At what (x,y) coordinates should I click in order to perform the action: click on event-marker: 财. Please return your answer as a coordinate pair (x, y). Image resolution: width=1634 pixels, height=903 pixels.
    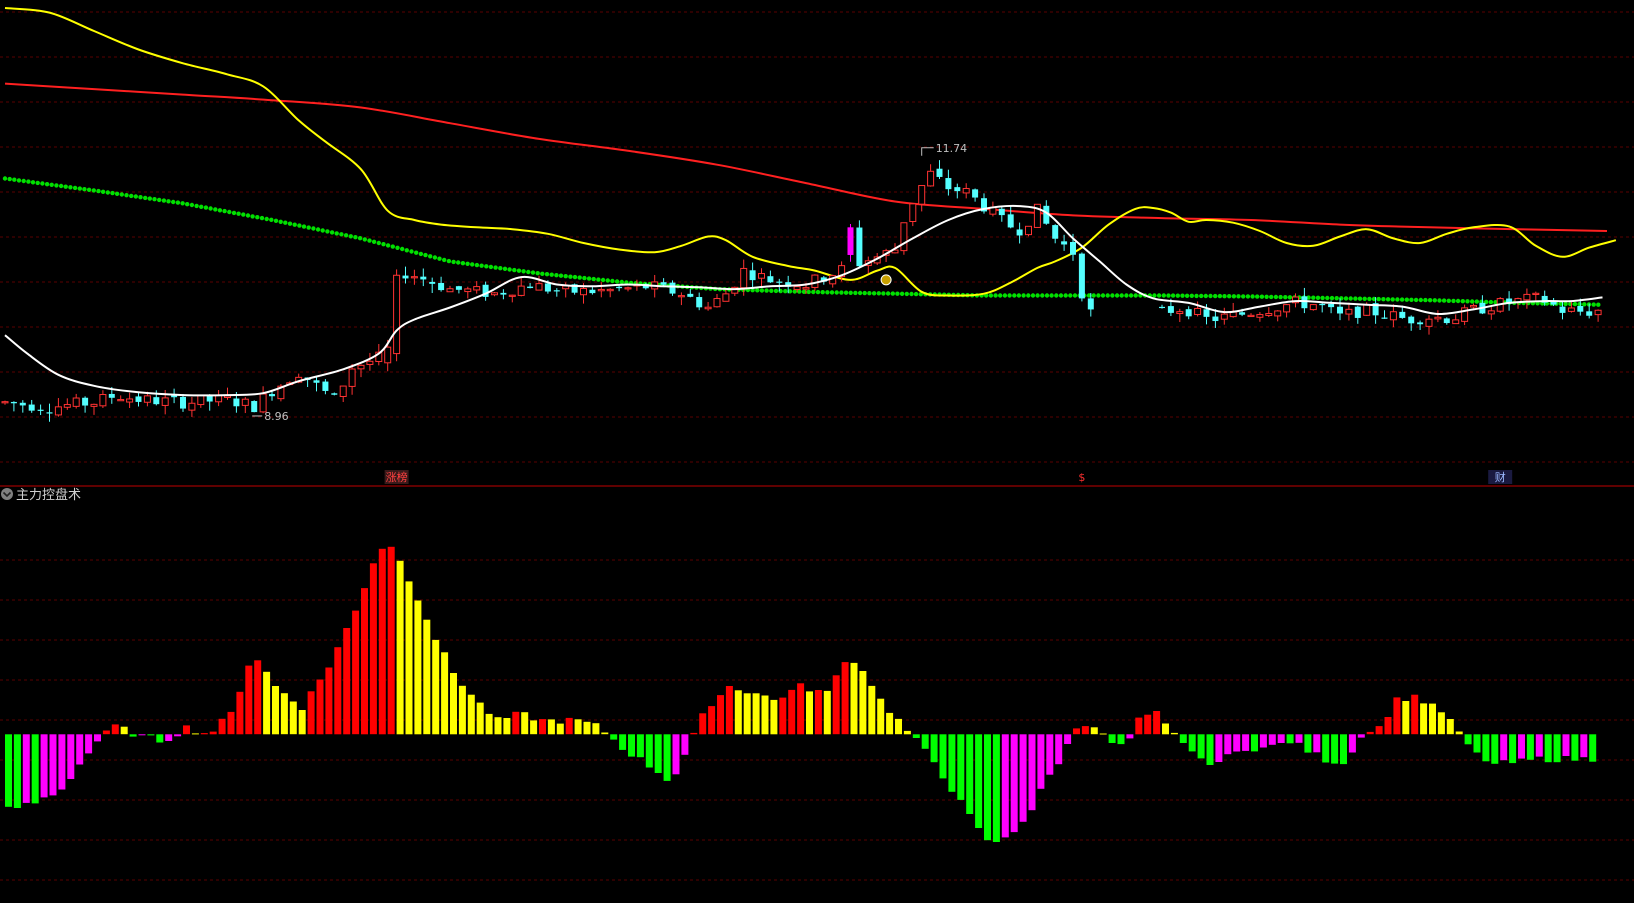
    Looking at the image, I should click on (1500, 477).